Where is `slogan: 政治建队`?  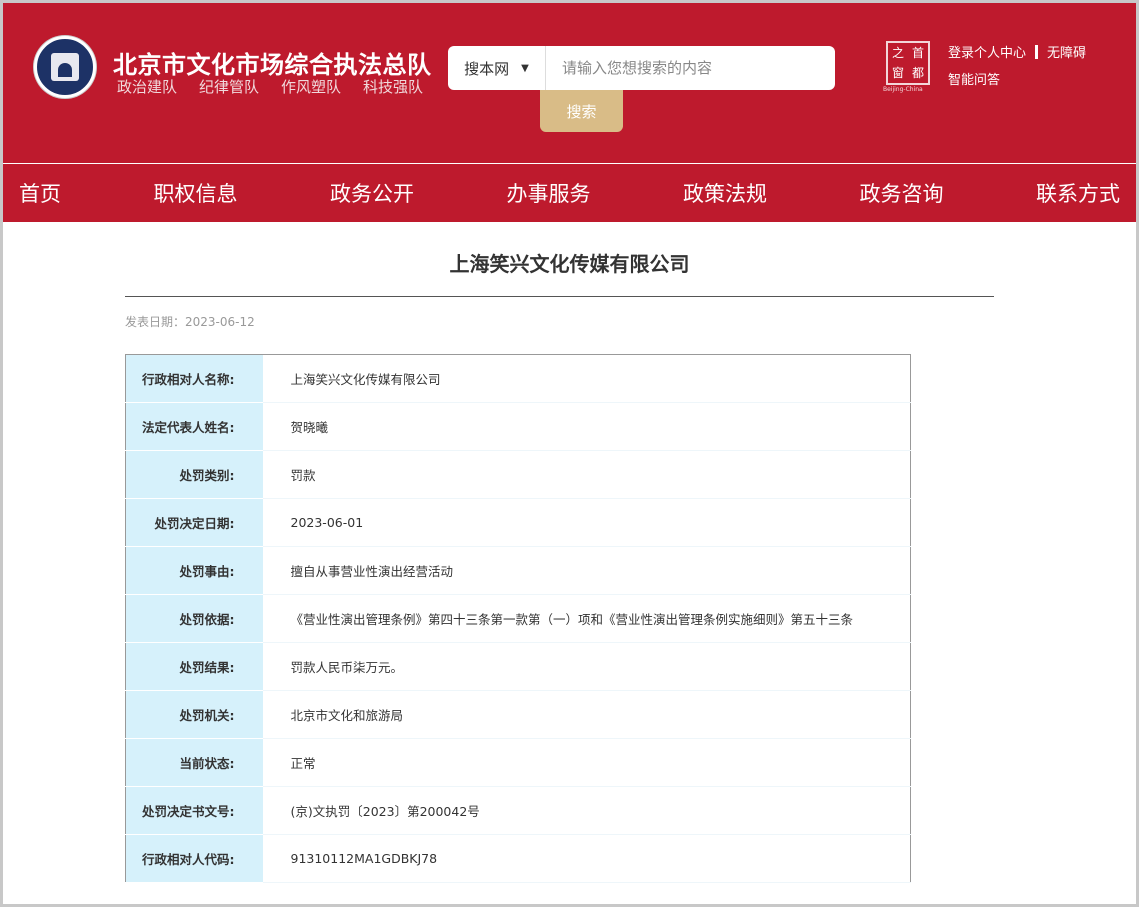 slogan: 政治建队 is located at coordinates (147, 87).